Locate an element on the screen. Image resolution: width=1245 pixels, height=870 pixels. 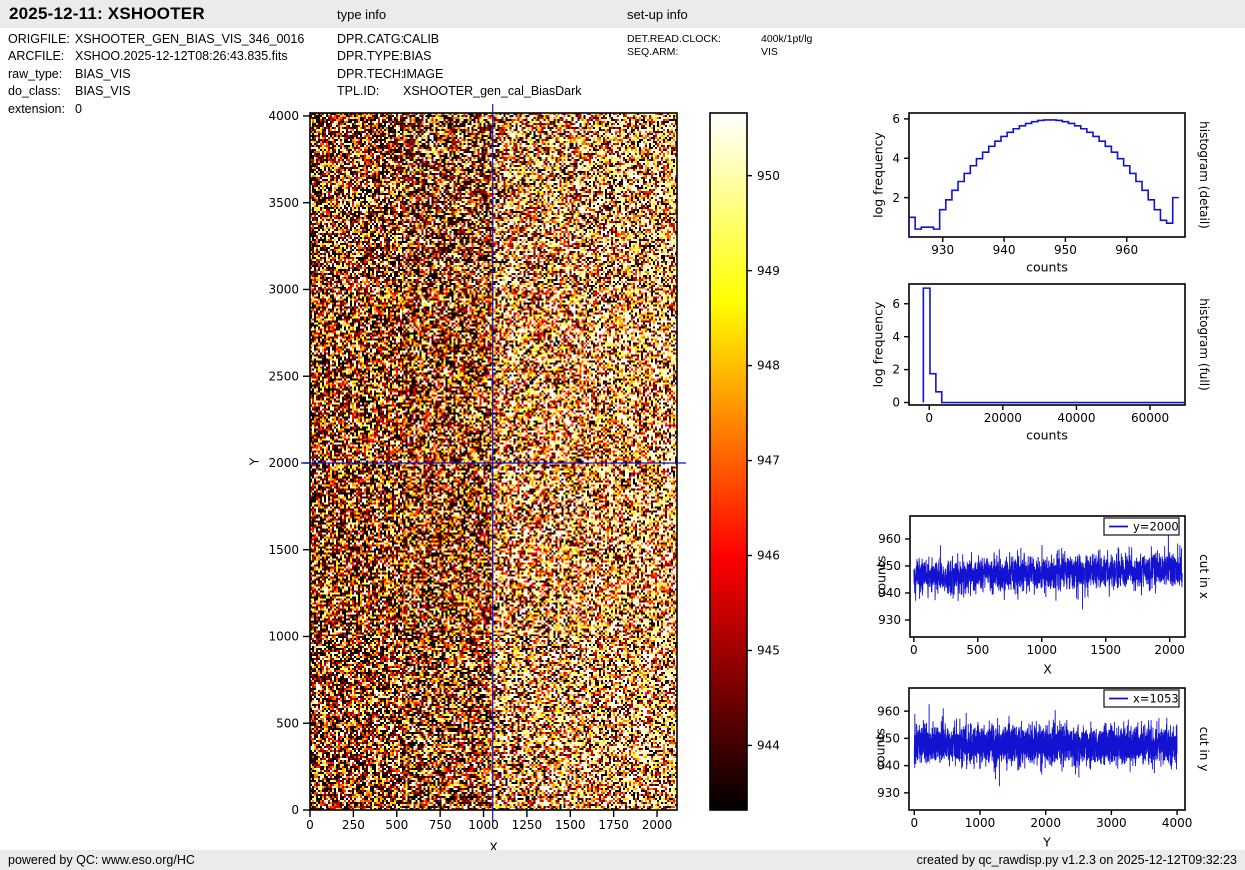
info-row: ORIGFILE: XSHOOTER_GEN_BIAS_VIS_346_0016 is located at coordinates (156, 39).